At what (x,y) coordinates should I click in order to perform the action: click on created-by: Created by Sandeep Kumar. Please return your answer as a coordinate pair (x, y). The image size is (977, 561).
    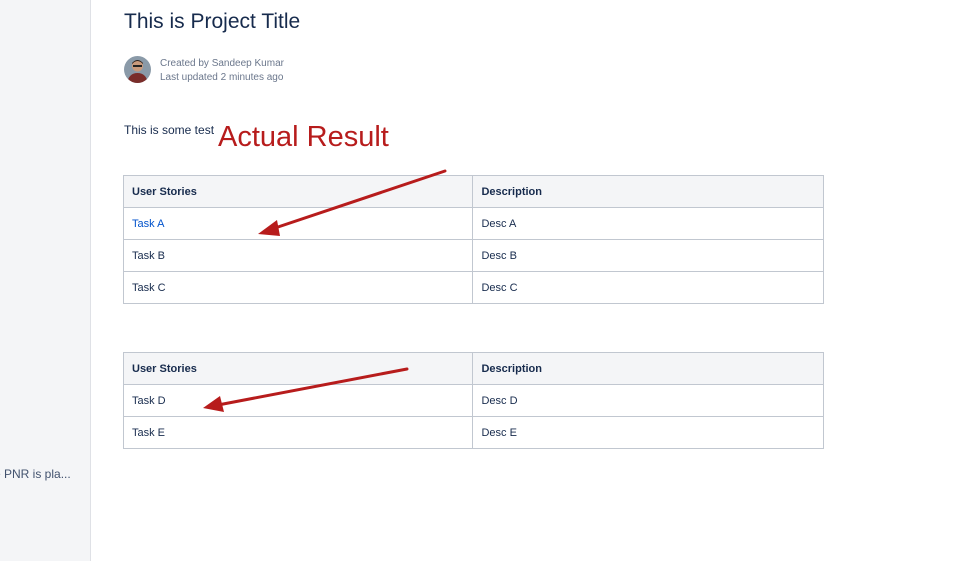
    Looking at the image, I should click on (222, 63).